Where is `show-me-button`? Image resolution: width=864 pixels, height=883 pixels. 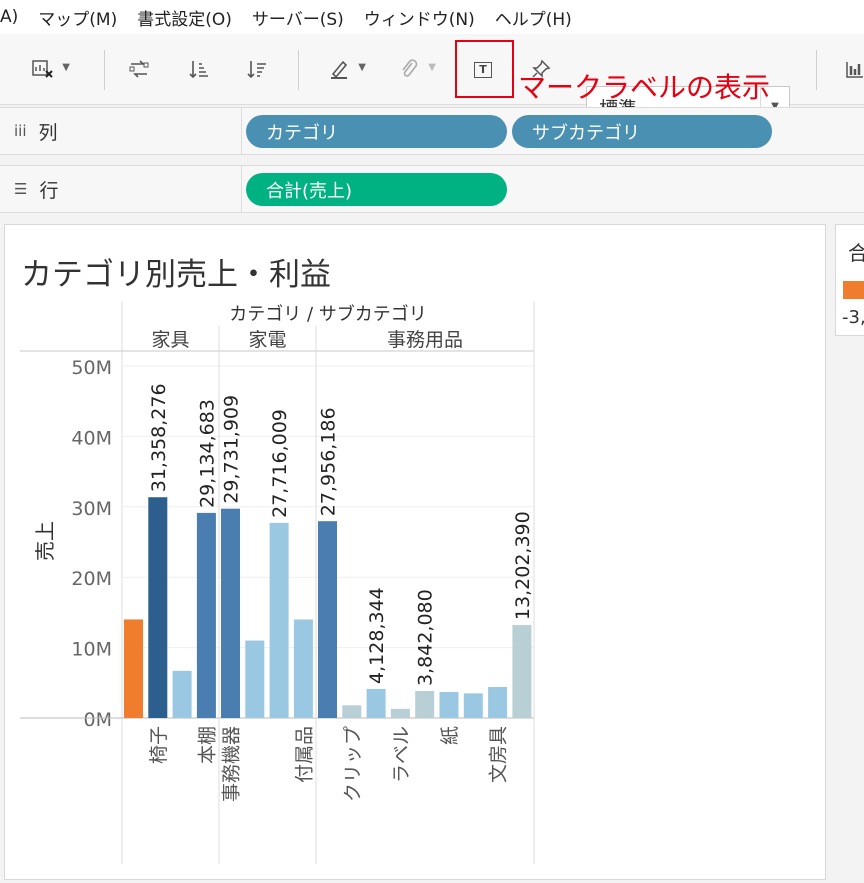 show-me-button is located at coordinates (853, 69).